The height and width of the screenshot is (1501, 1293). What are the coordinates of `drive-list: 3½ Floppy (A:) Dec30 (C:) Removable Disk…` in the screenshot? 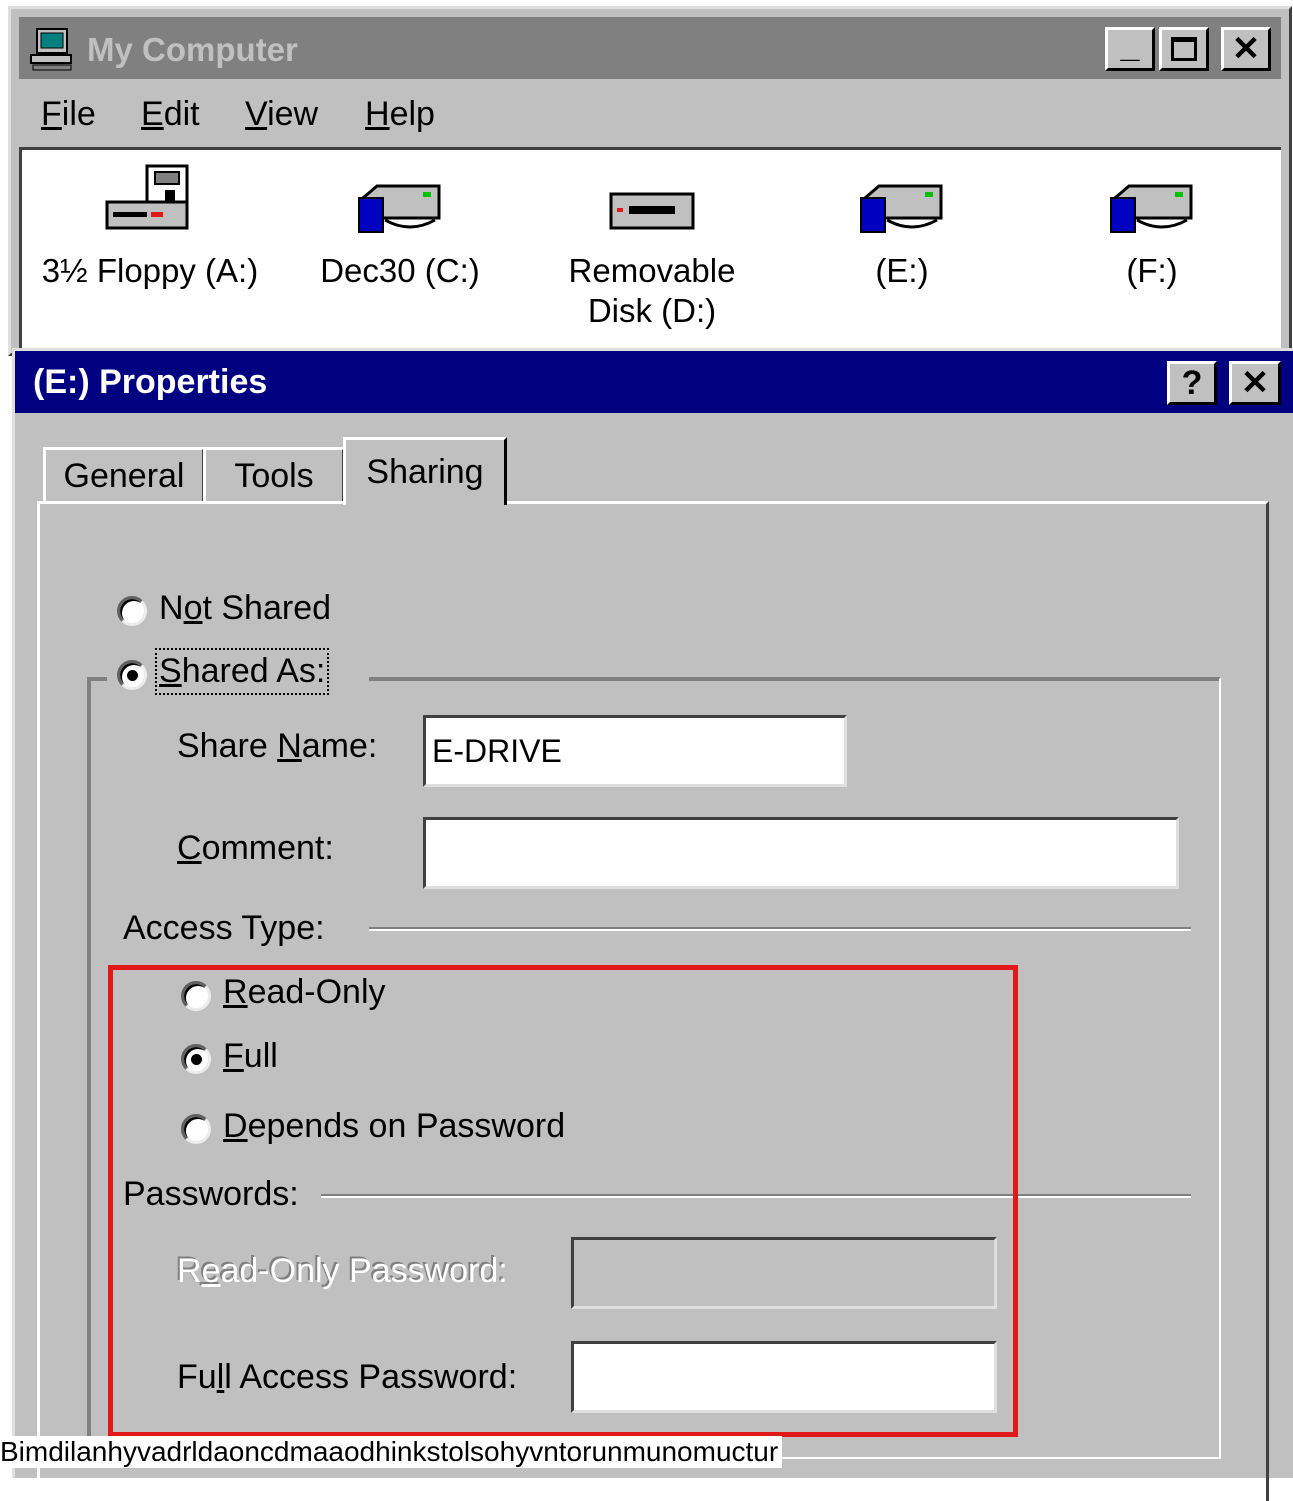 It's located at (650, 257).